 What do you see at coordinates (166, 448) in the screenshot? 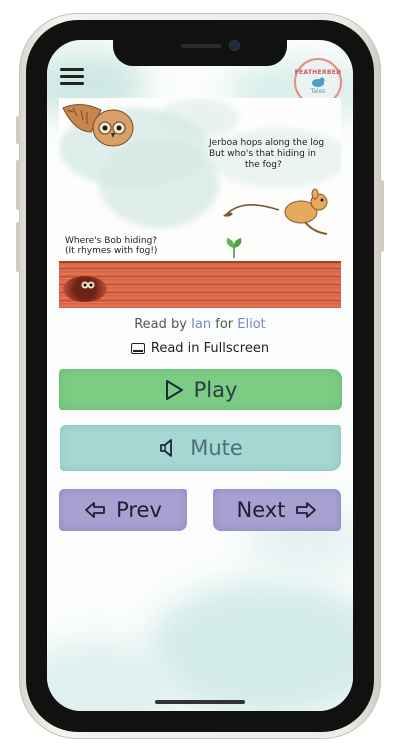
I see `speaker-icon` at bounding box center [166, 448].